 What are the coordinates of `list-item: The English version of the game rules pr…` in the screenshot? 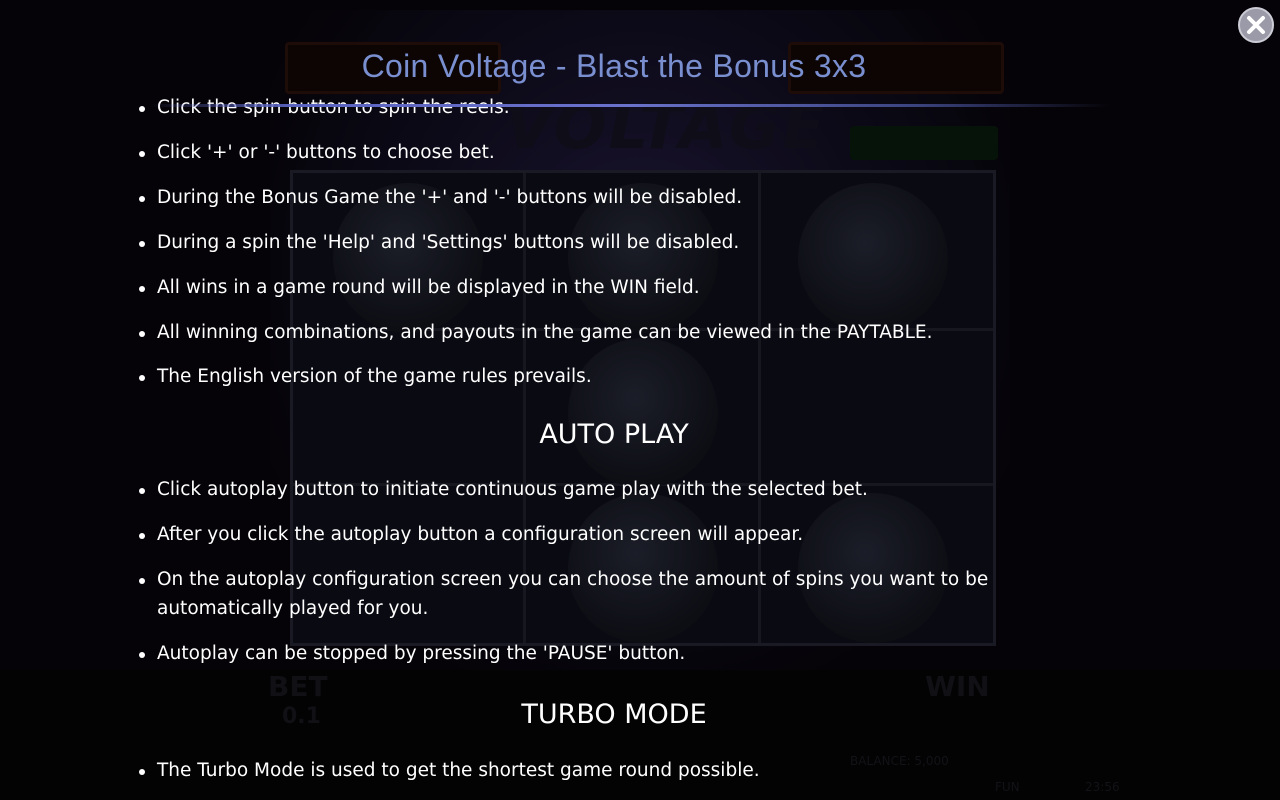 It's located at (588, 376).